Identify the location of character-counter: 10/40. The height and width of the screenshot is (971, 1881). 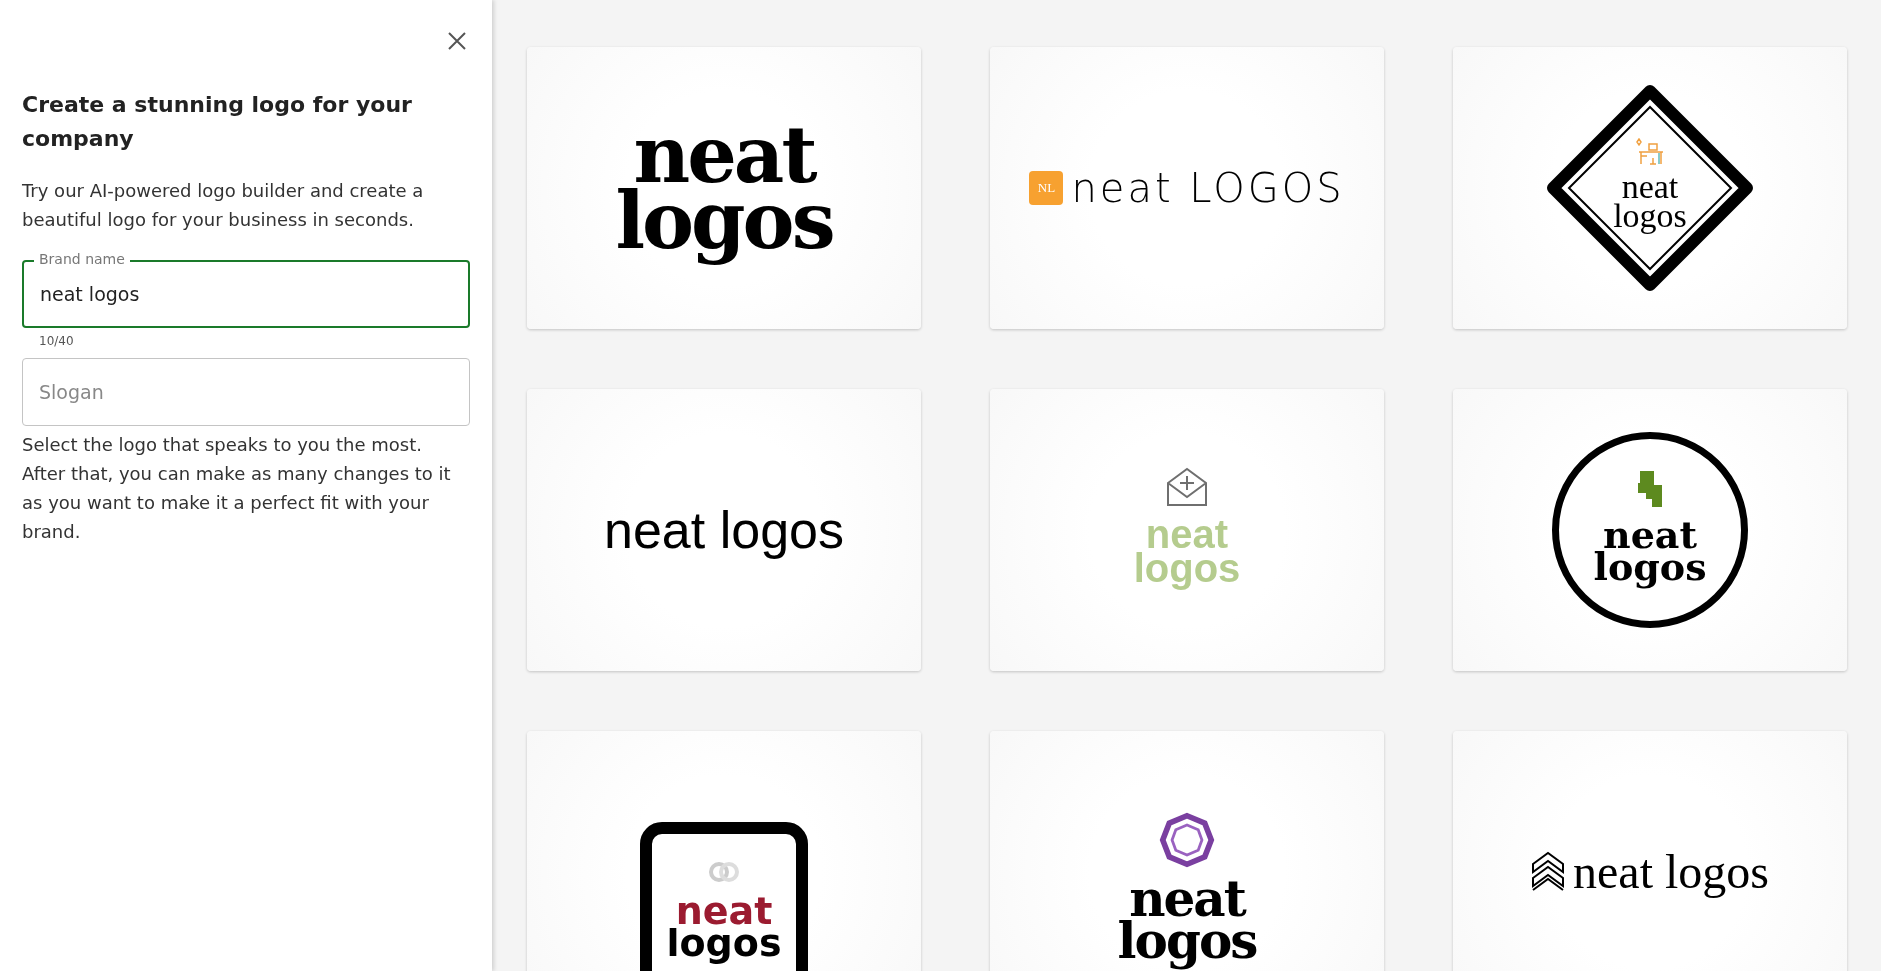
(57, 341).